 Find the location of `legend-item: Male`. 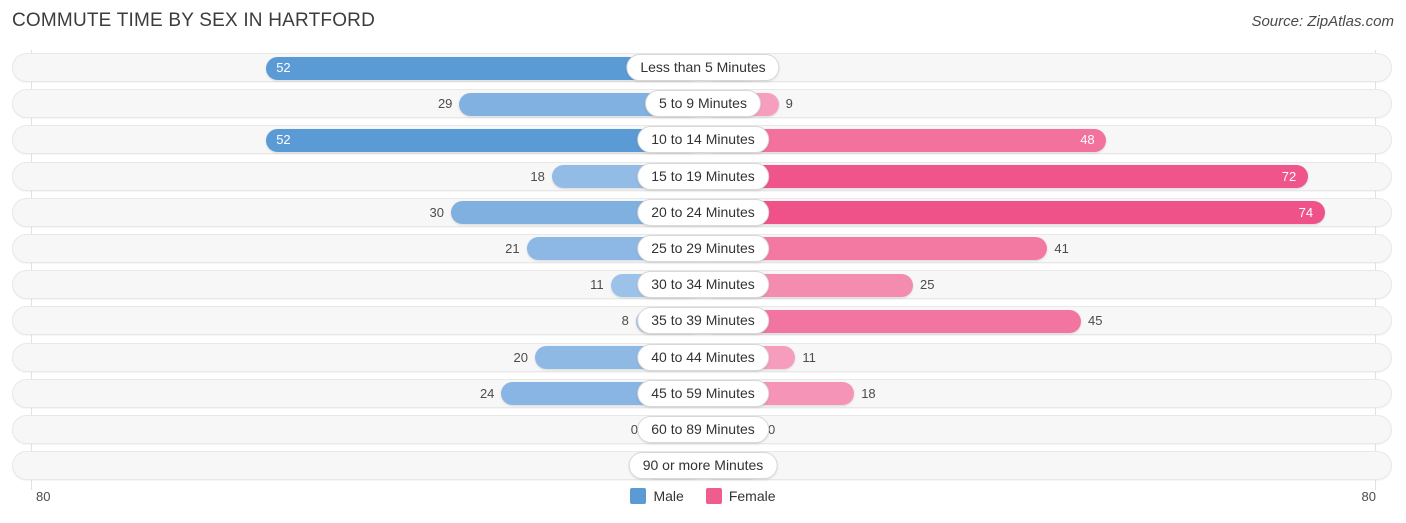

legend-item: Male is located at coordinates (657, 496).